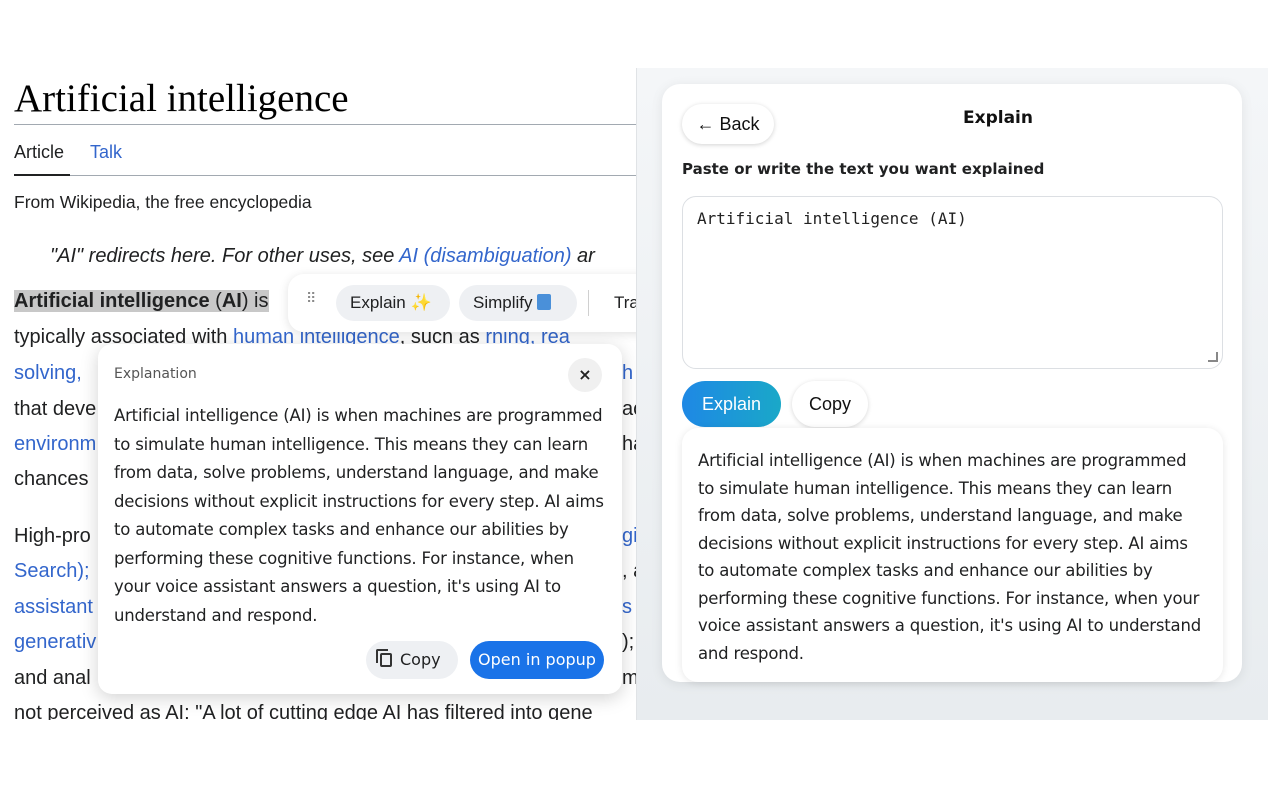 This screenshot has height=800, width=1280. I want to click on tab-article: Article, so click(39, 152).